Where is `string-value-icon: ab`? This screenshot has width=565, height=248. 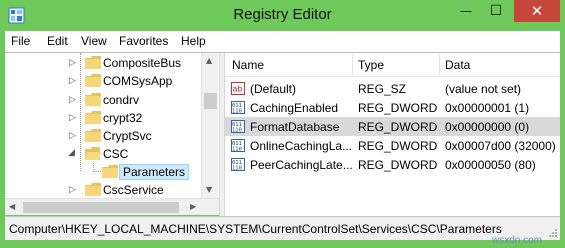
string-value-icon: ab is located at coordinates (238, 88).